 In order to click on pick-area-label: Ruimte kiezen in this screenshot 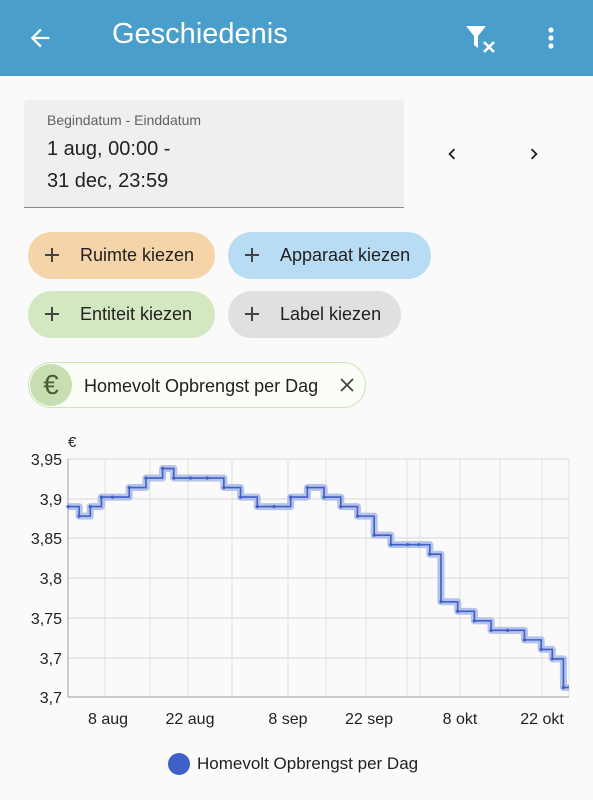, I will do `click(137, 255)`.